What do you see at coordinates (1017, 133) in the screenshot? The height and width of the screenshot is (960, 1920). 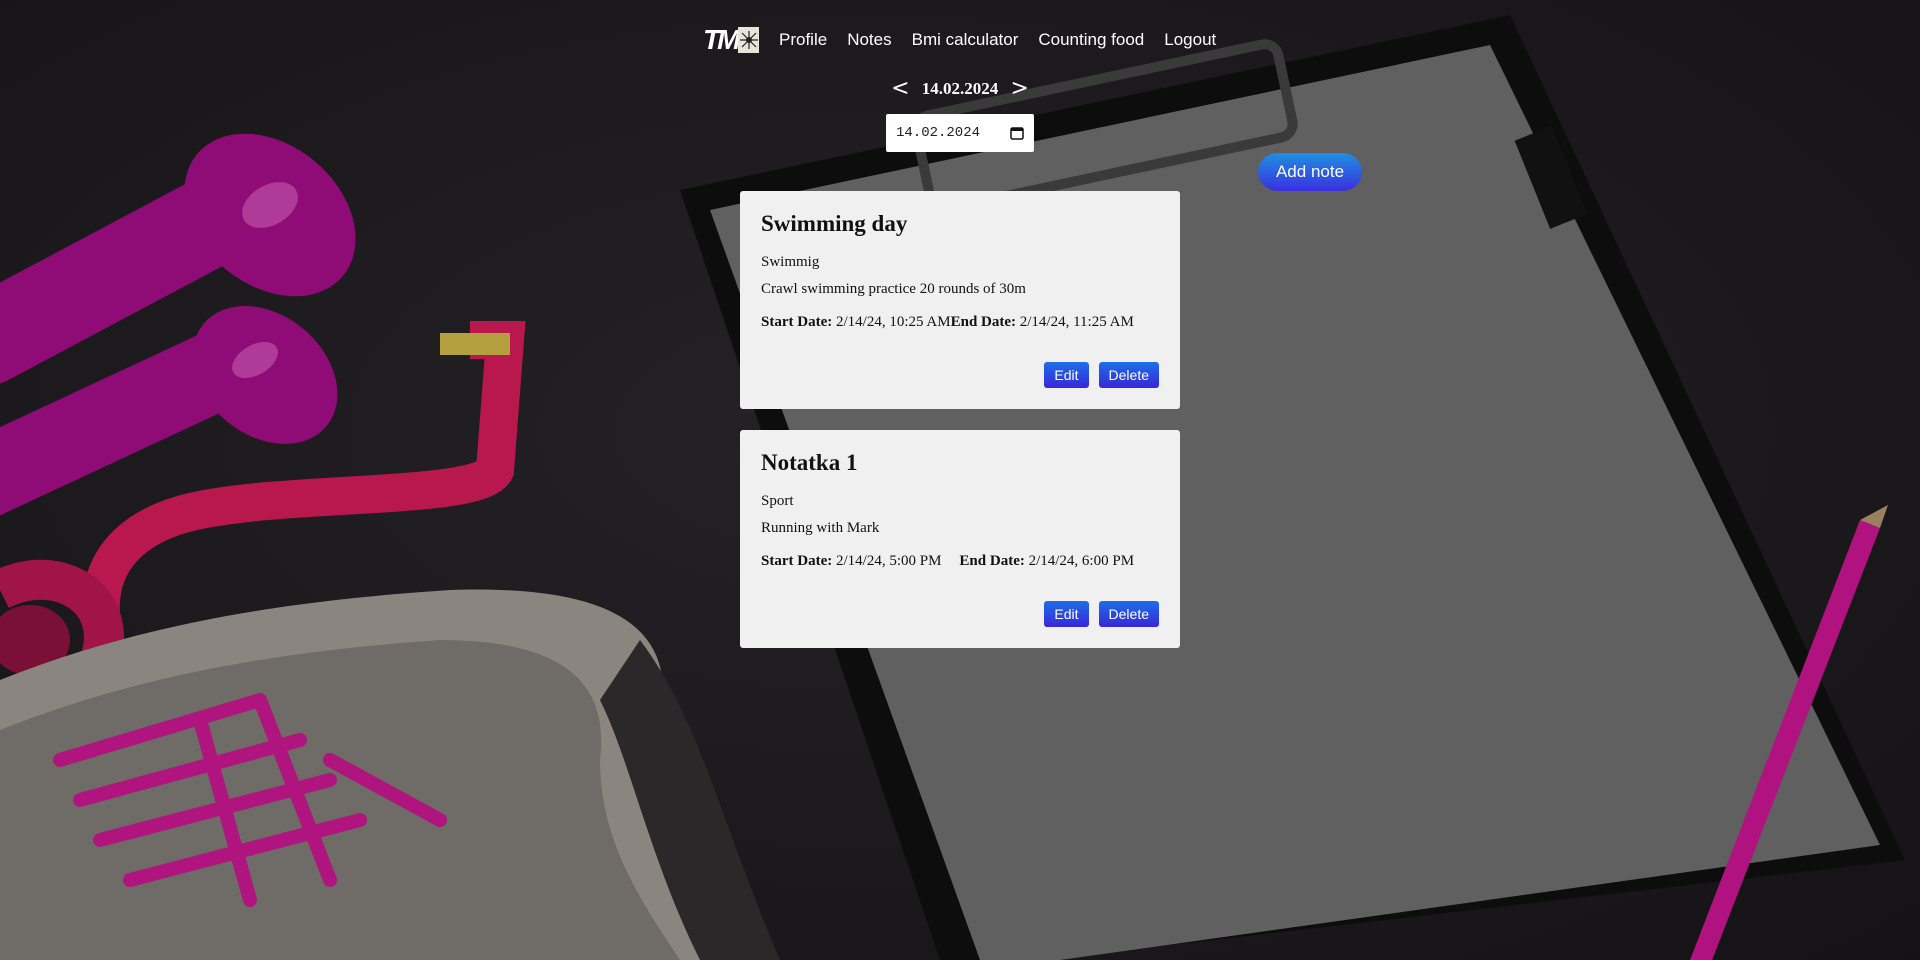 I see `calendar-icon` at bounding box center [1017, 133].